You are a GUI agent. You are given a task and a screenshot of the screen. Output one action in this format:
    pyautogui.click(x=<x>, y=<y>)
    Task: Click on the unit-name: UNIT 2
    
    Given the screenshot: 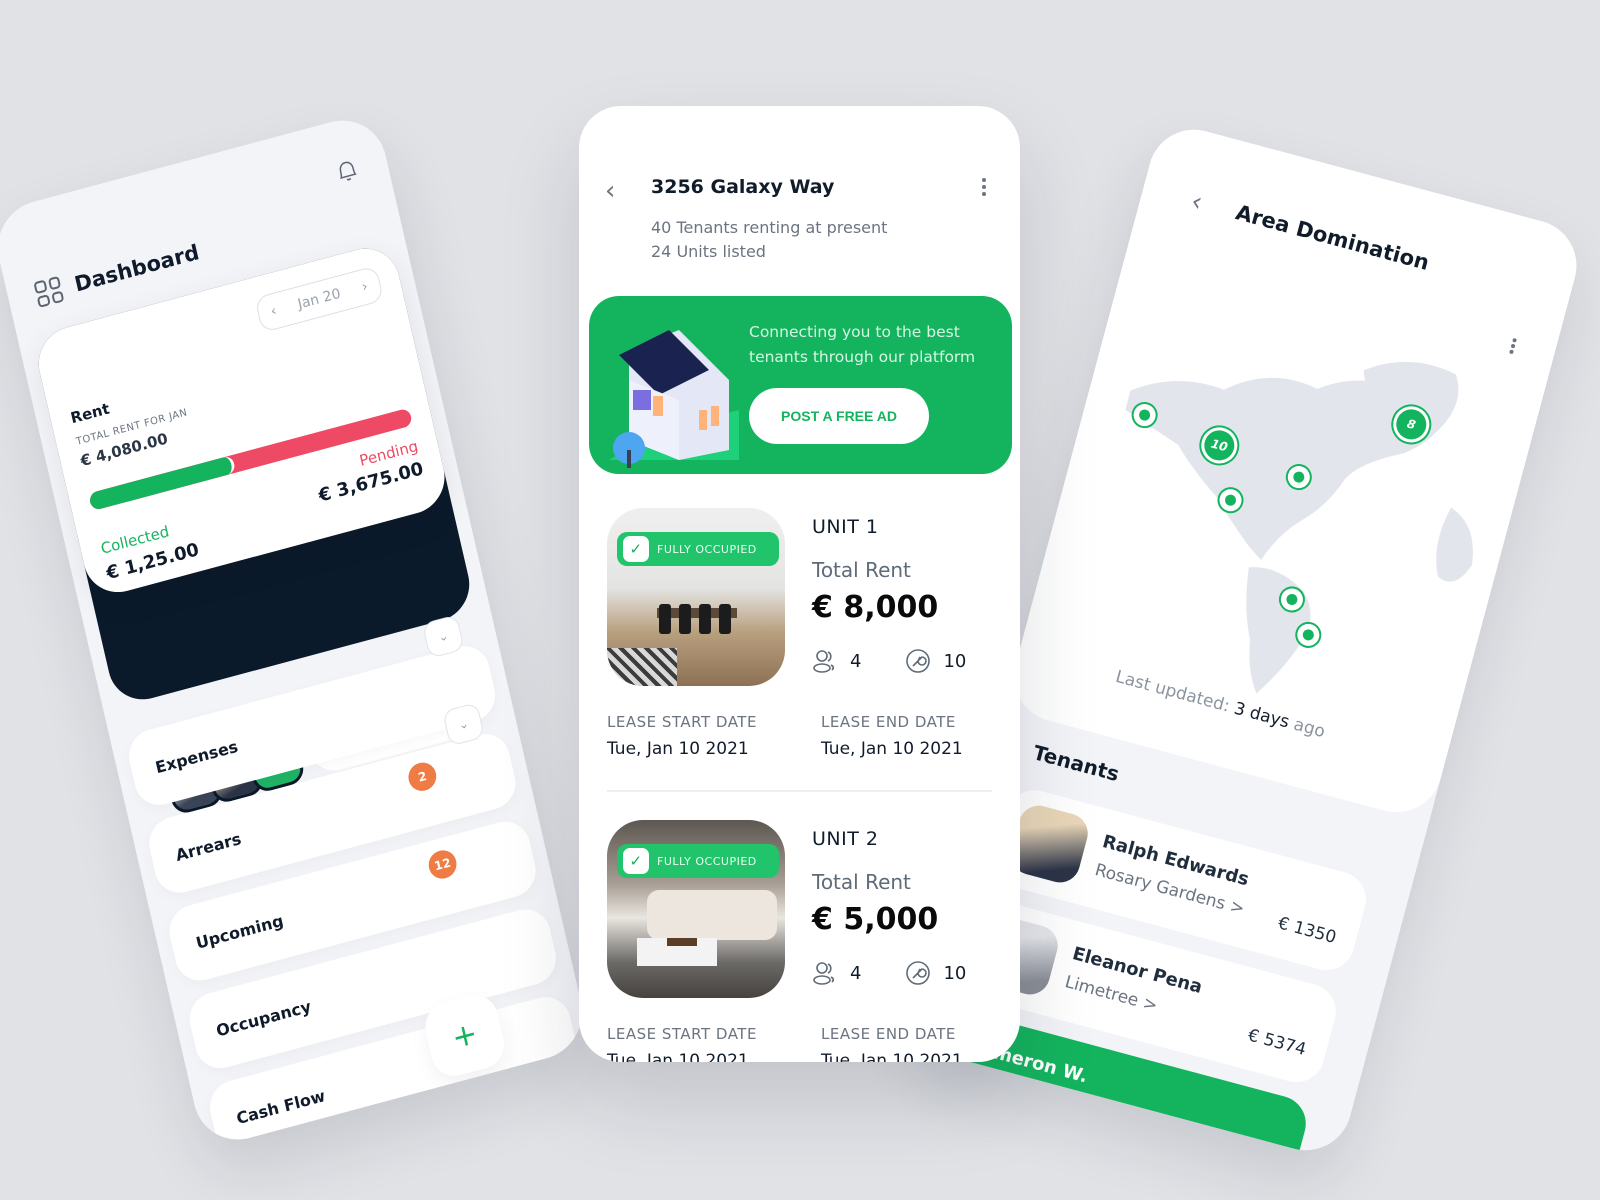 What is the action you would take?
    pyautogui.click(x=845, y=839)
    